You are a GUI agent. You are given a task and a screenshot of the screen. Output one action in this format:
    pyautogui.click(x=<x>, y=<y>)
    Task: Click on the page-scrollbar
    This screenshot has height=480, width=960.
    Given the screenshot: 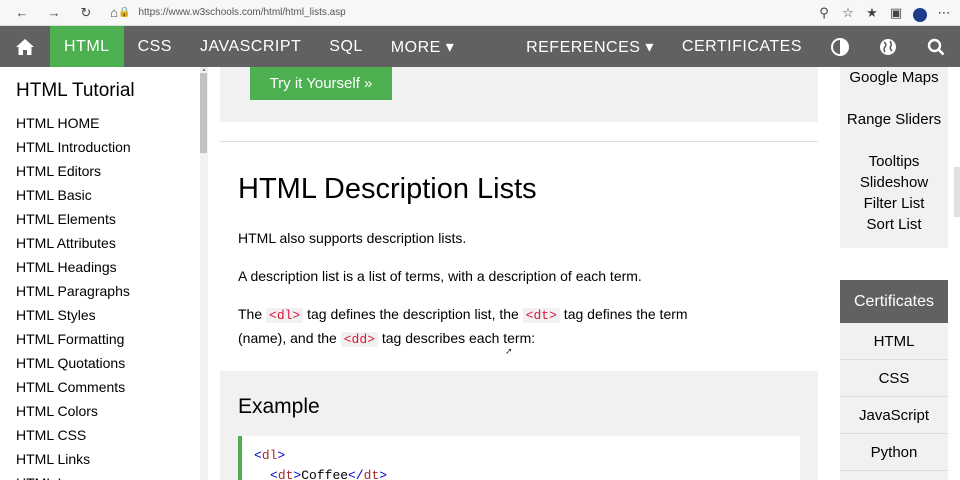 What is the action you would take?
    pyautogui.click(x=957, y=192)
    